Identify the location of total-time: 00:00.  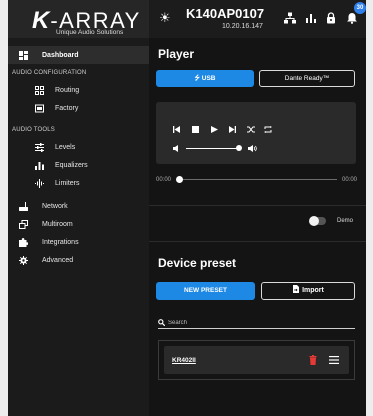
(350, 180).